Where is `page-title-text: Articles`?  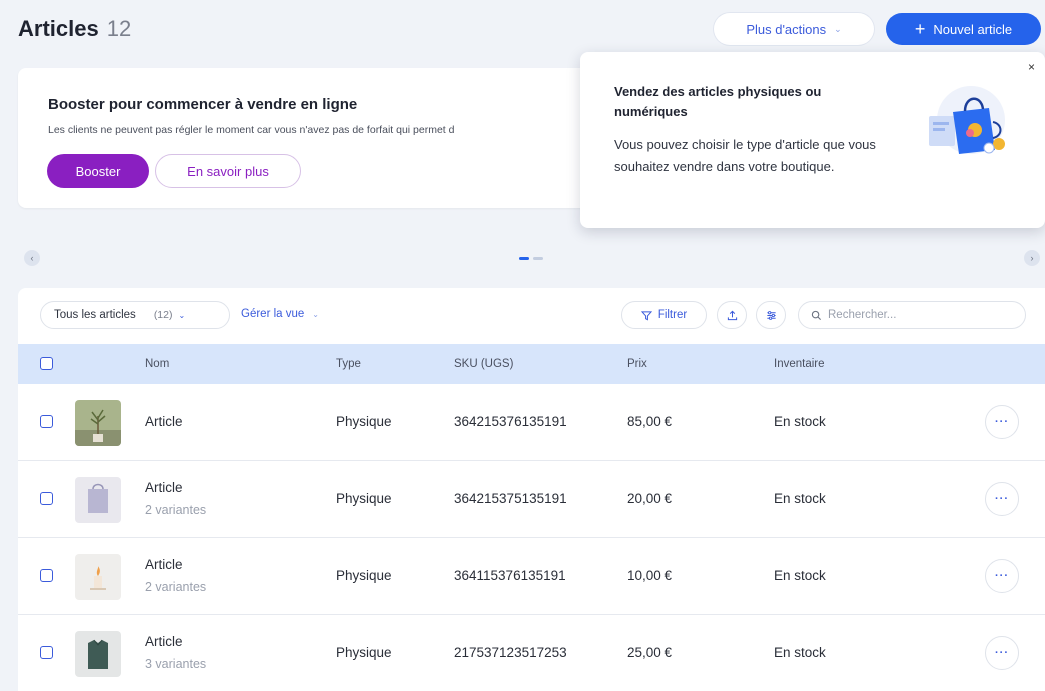
page-title-text: Articles is located at coordinates (58, 28).